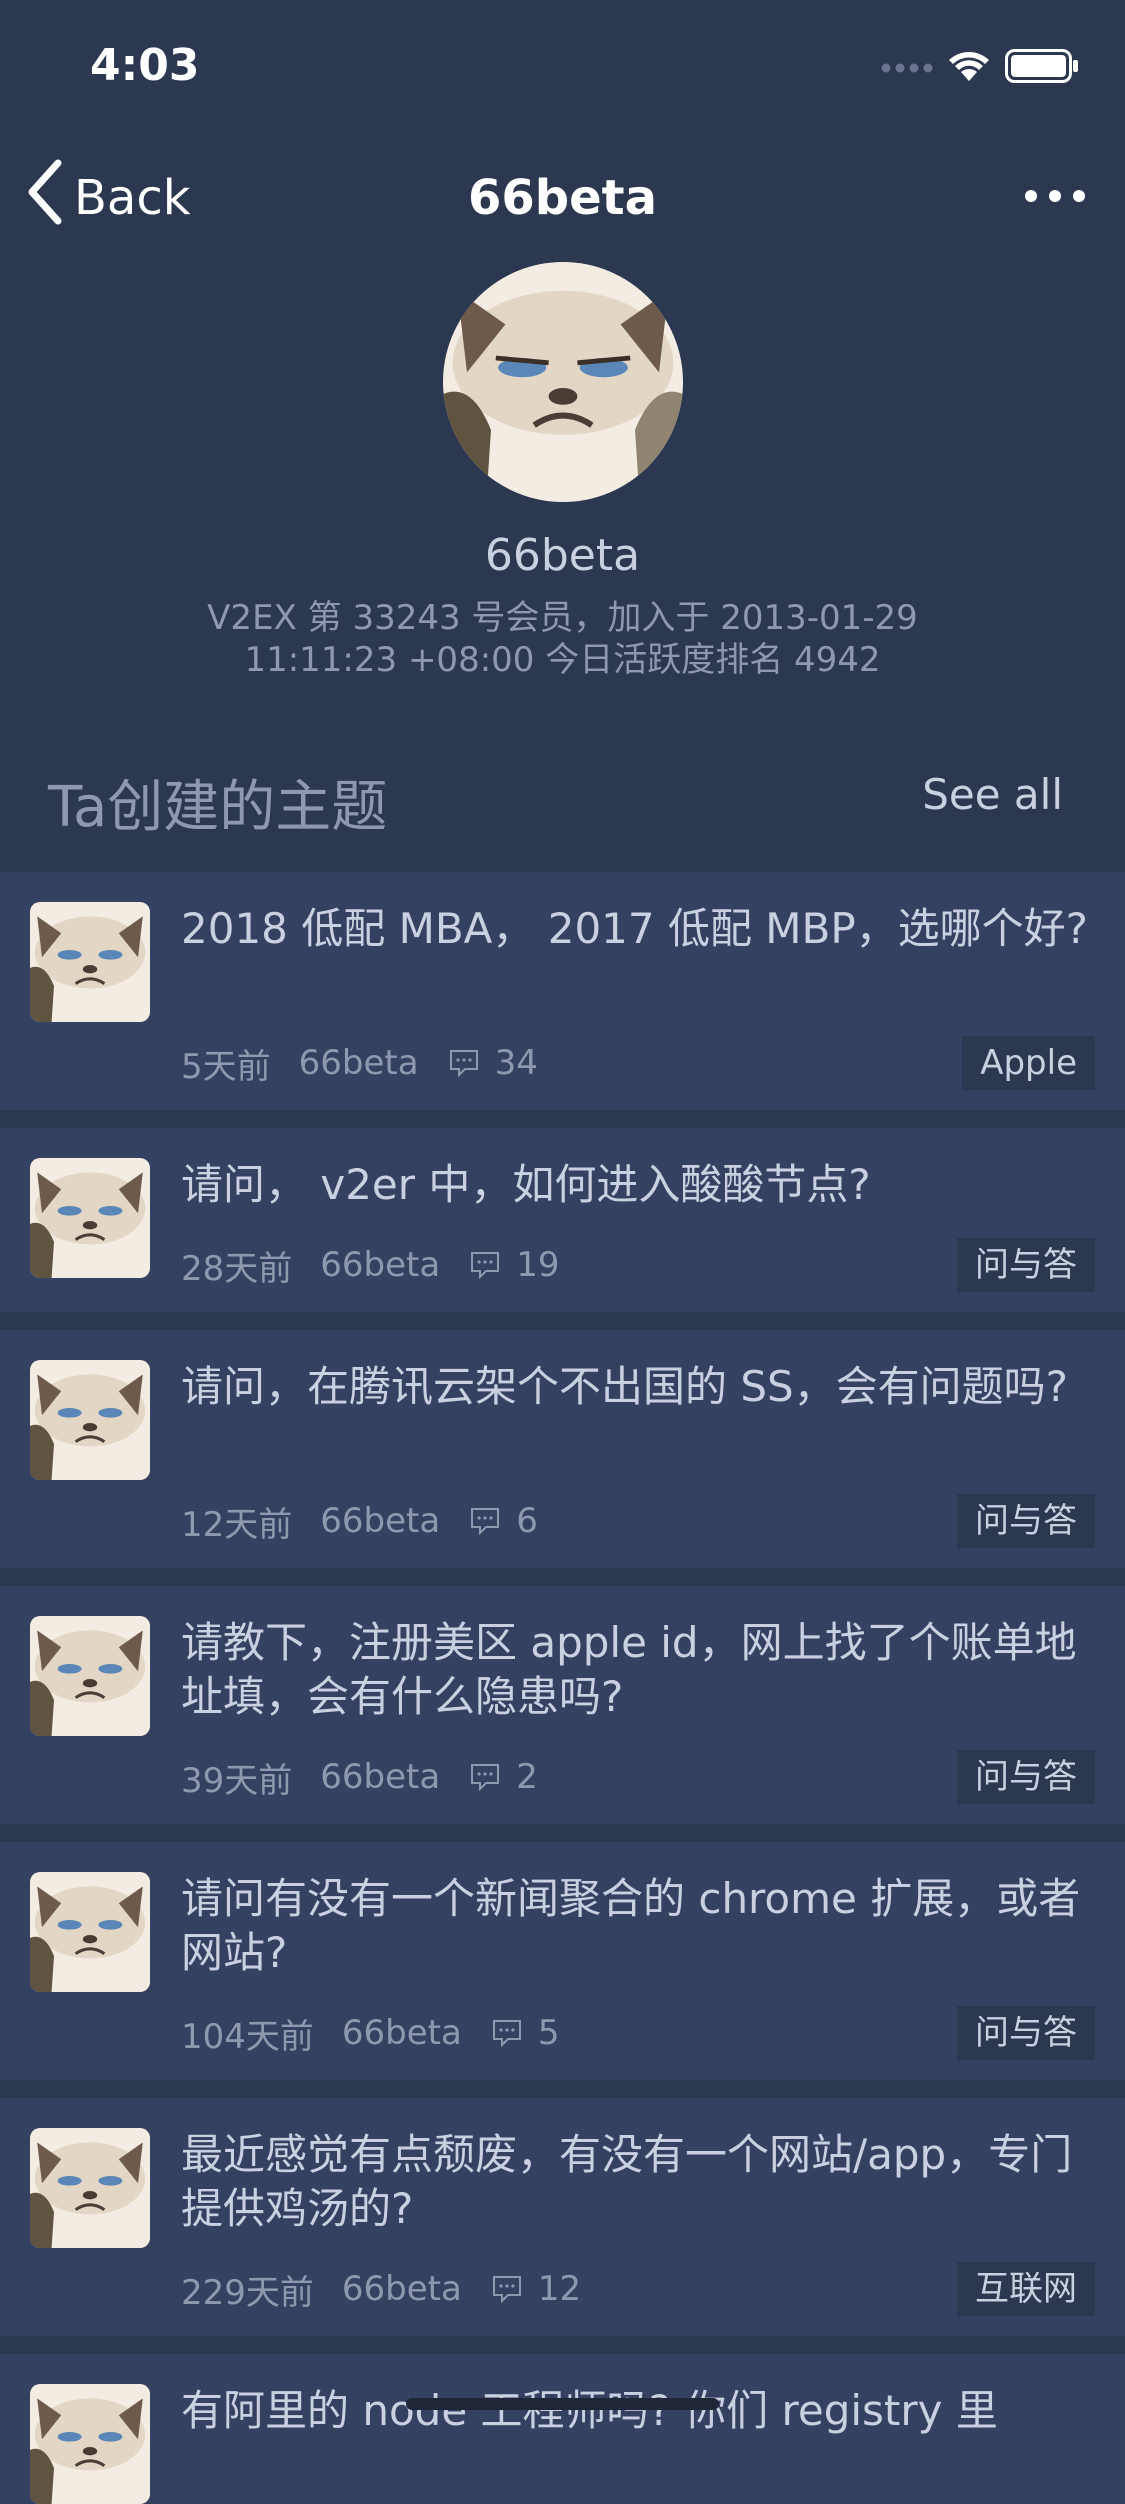 This screenshot has height=2504, width=1125. Describe the element at coordinates (631, 1925) in the screenshot. I see `topic-title: 请问有没有一个新闻聚合的 chrome 扩展，或者网站?` at that location.